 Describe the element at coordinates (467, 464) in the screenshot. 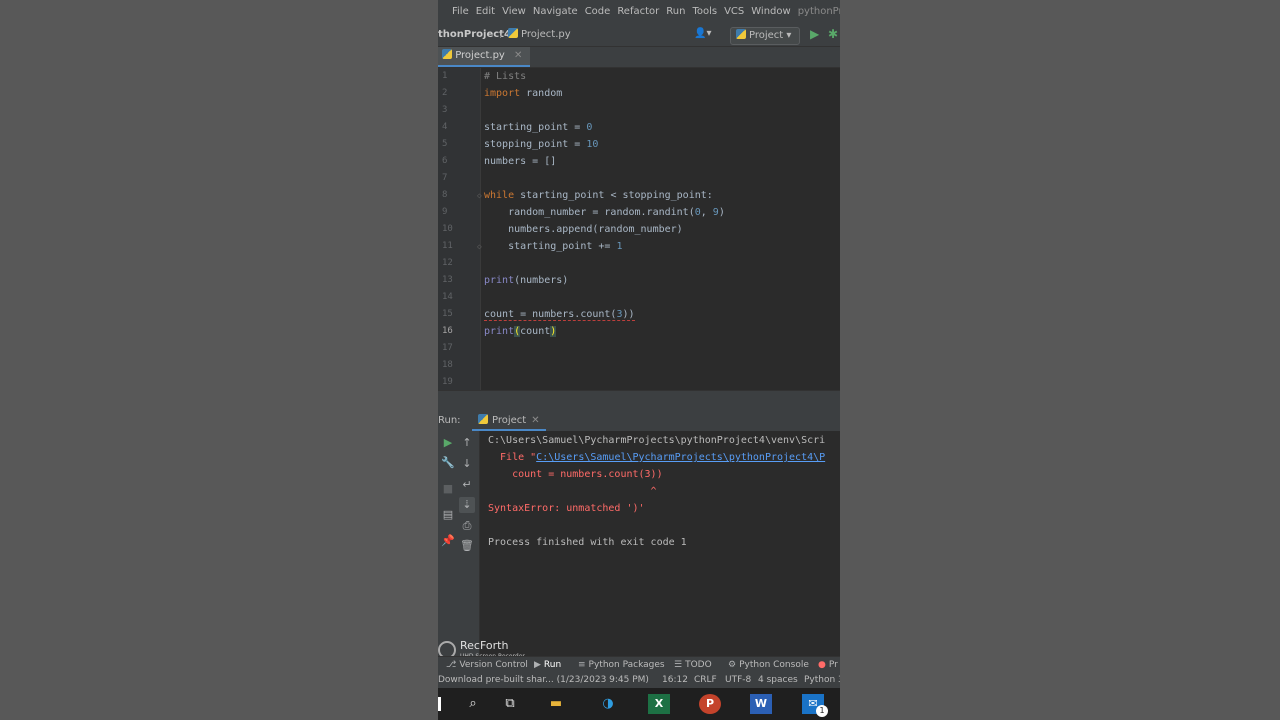

I see `arrow-down-icon: ↓` at that location.